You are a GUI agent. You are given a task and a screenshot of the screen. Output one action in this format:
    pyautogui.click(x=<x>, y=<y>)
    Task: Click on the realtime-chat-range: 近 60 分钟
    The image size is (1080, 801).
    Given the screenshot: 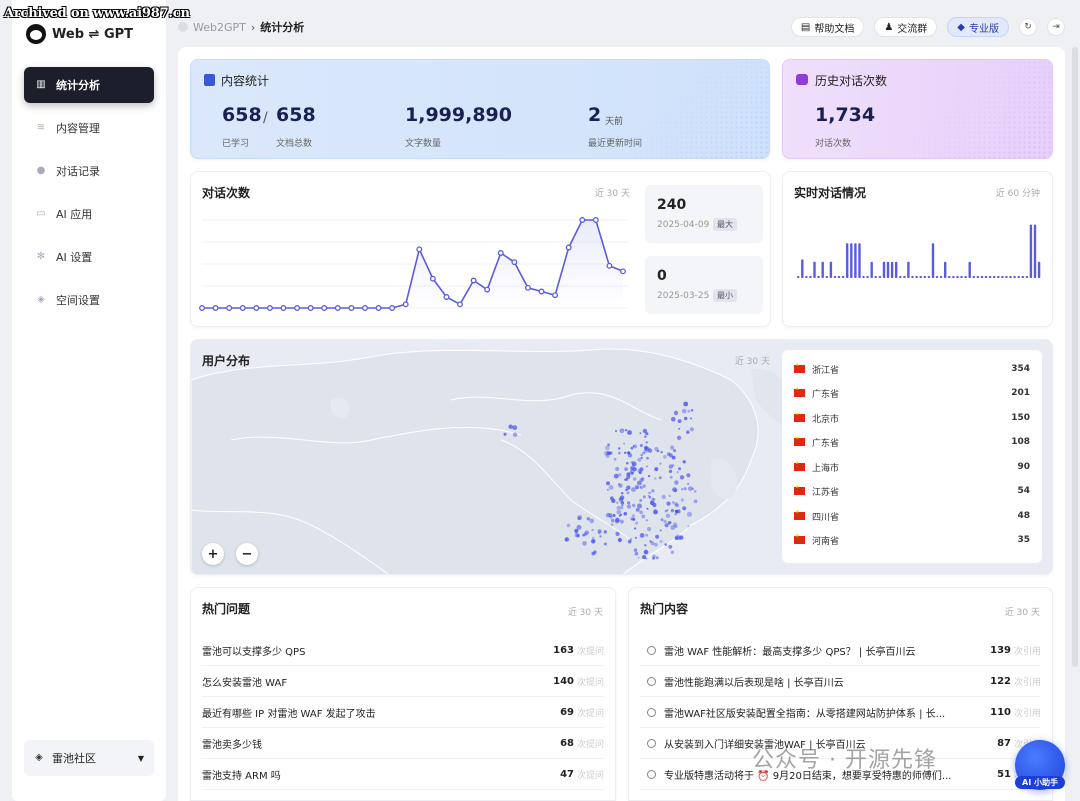 What is the action you would take?
    pyautogui.click(x=1018, y=192)
    